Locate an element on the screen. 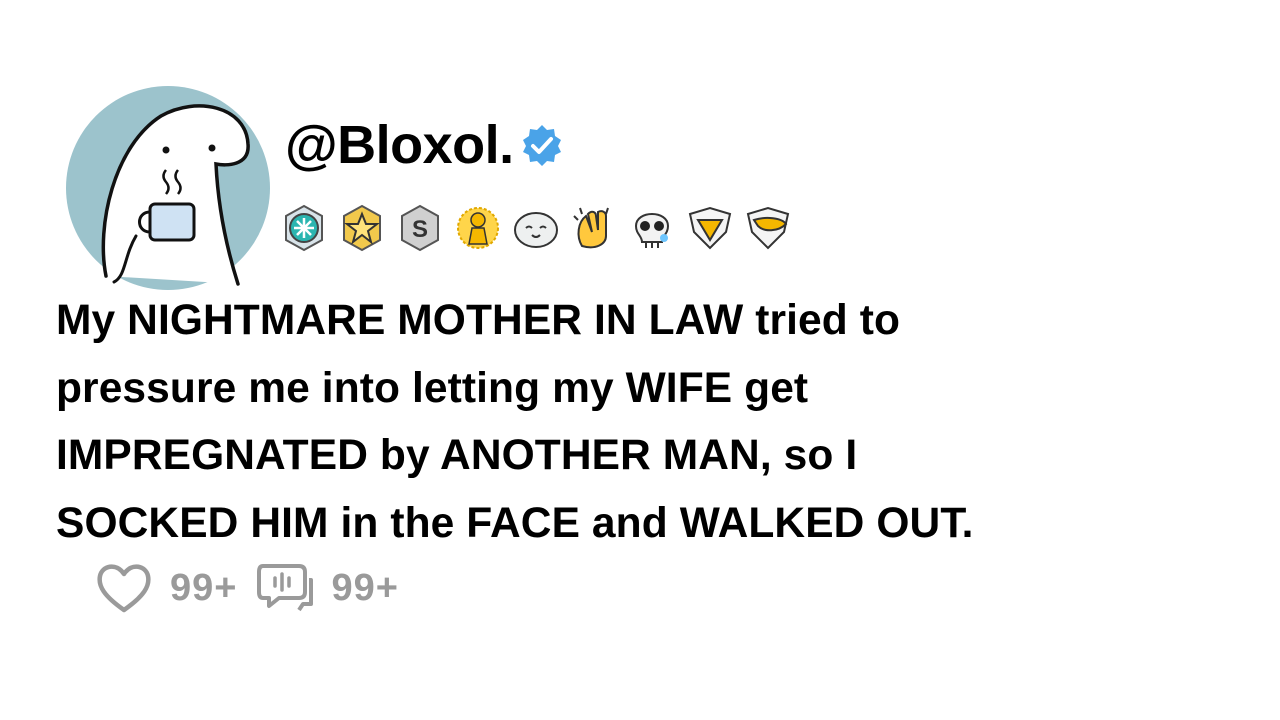 The width and height of the screenshot is (1280, 720). title-line: pressure me into letting my WIFE get is located at coordinates (432, 388).